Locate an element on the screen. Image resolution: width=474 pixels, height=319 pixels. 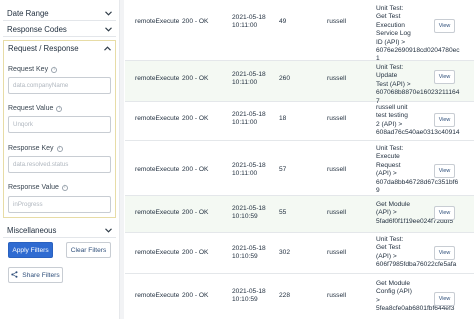
panel-divider is located at coordinates (121, 159).